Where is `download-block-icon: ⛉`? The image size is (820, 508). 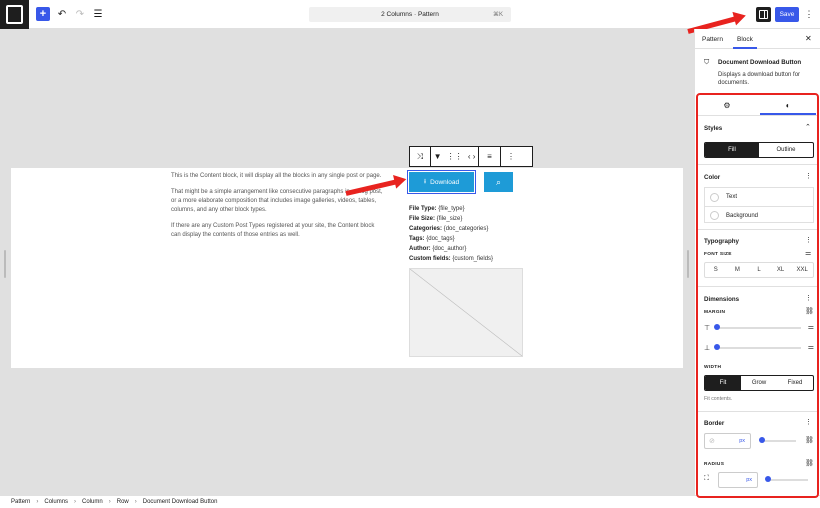
download-block-icon: ⛉ is located at coordinates (707, 62).